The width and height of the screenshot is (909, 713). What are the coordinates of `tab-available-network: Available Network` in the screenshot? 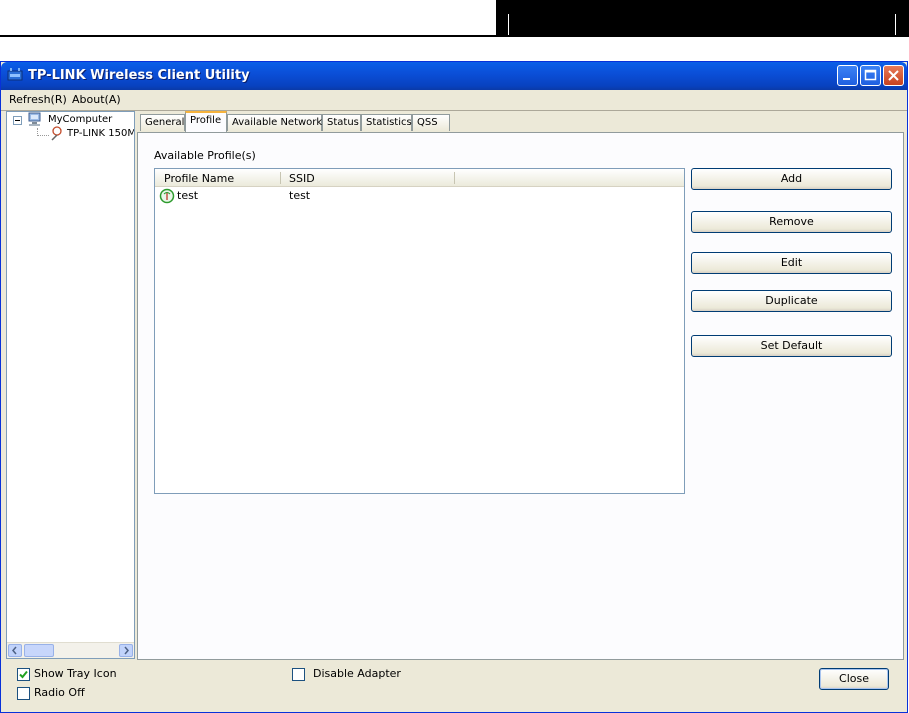 It's located at (274, 122).